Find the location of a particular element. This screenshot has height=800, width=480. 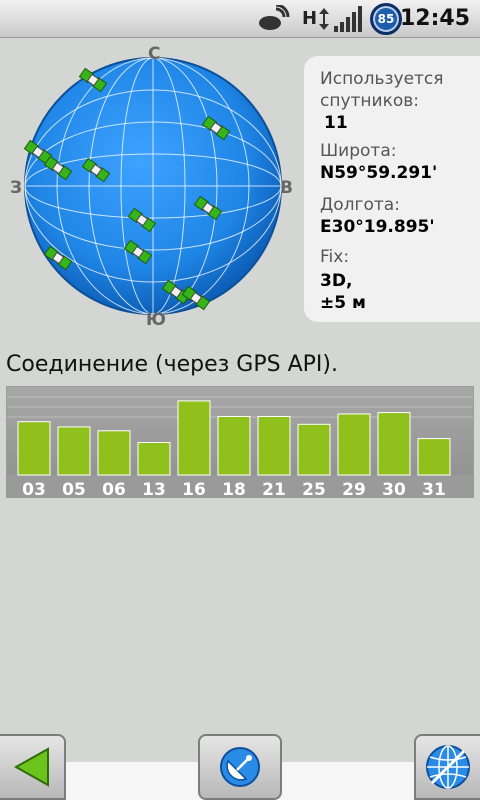

fix-value-accuracy: ±5 м is located at coordinates (343, 303).